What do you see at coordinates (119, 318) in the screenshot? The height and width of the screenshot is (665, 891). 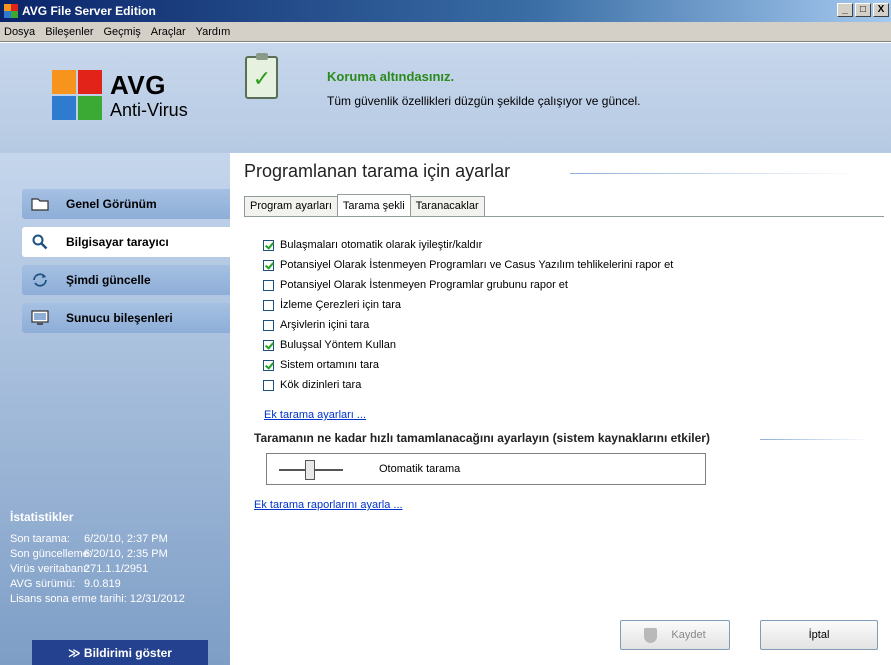 I see `sidebar-item-label: Sunucu bileşenleri` at bounding box center [119, 318].